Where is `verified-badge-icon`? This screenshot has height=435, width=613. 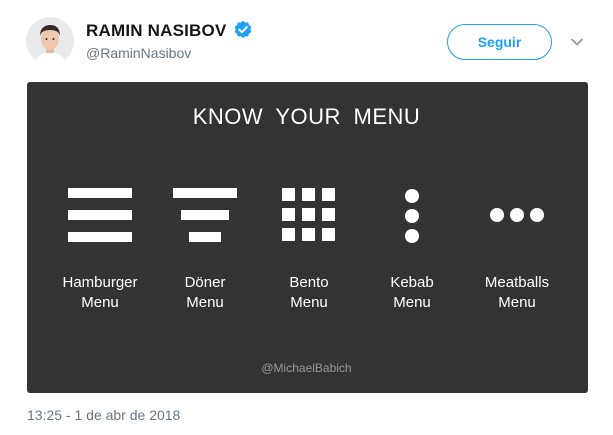
verified-badge-icon is located at coordinates (243, 29).